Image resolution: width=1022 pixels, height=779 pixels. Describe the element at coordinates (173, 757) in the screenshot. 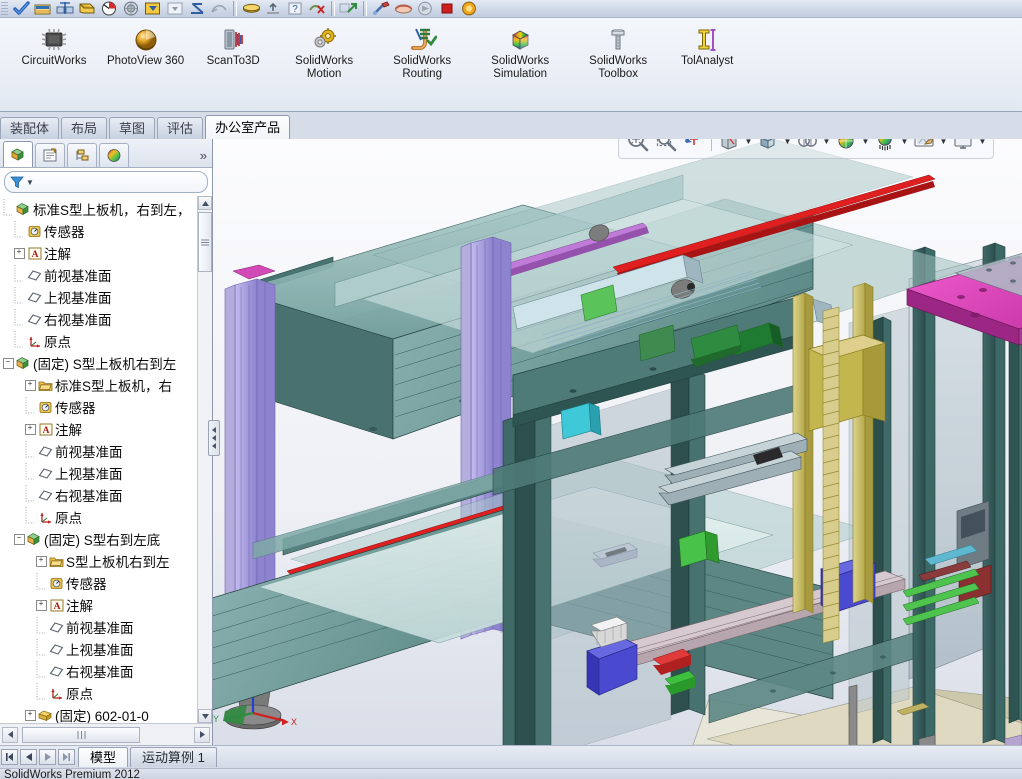

I see `tab-motion-study: 运动算例 1` at that location.